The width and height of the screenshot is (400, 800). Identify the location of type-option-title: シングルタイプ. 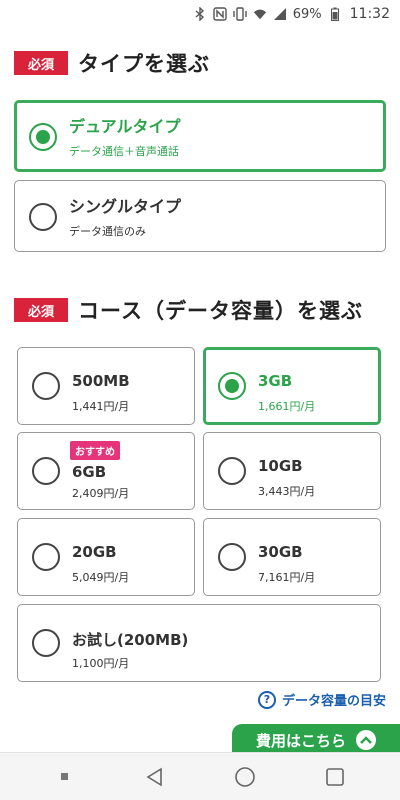
(125, 206).